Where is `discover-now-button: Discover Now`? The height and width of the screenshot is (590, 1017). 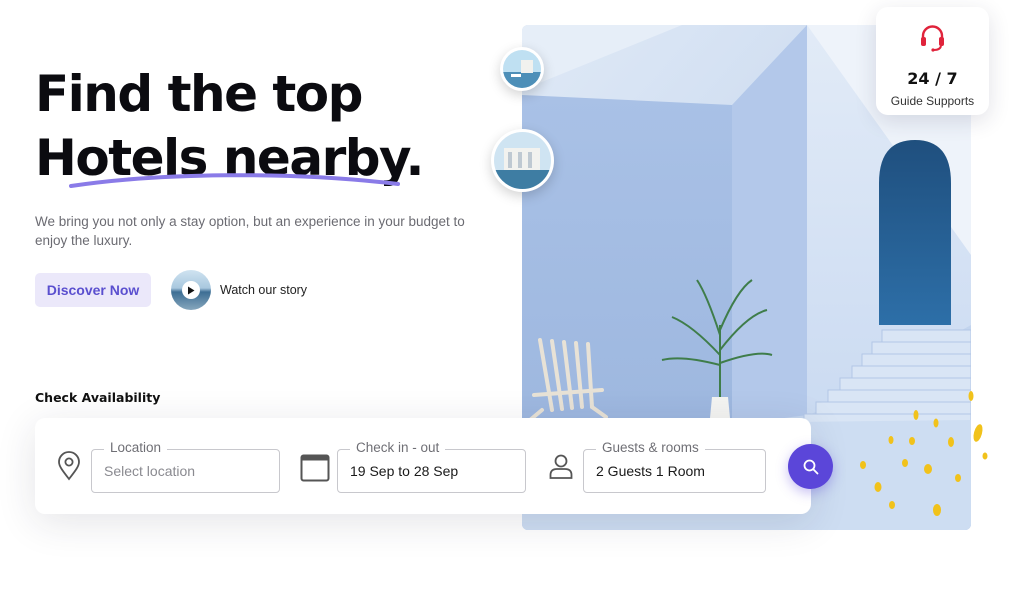 discover-now-button: Discover Now is located at coordinates (93, 290).